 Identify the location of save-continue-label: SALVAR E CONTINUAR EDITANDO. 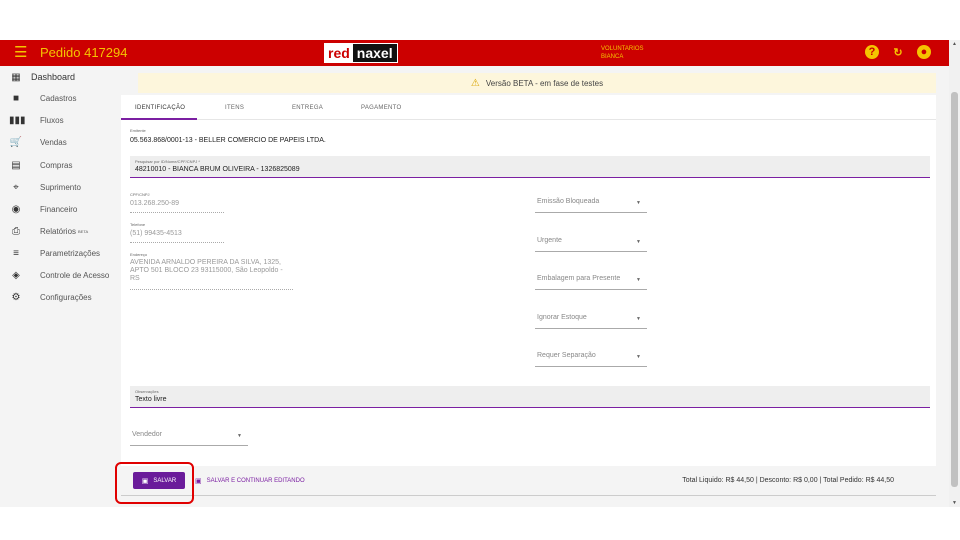
(255, 480).